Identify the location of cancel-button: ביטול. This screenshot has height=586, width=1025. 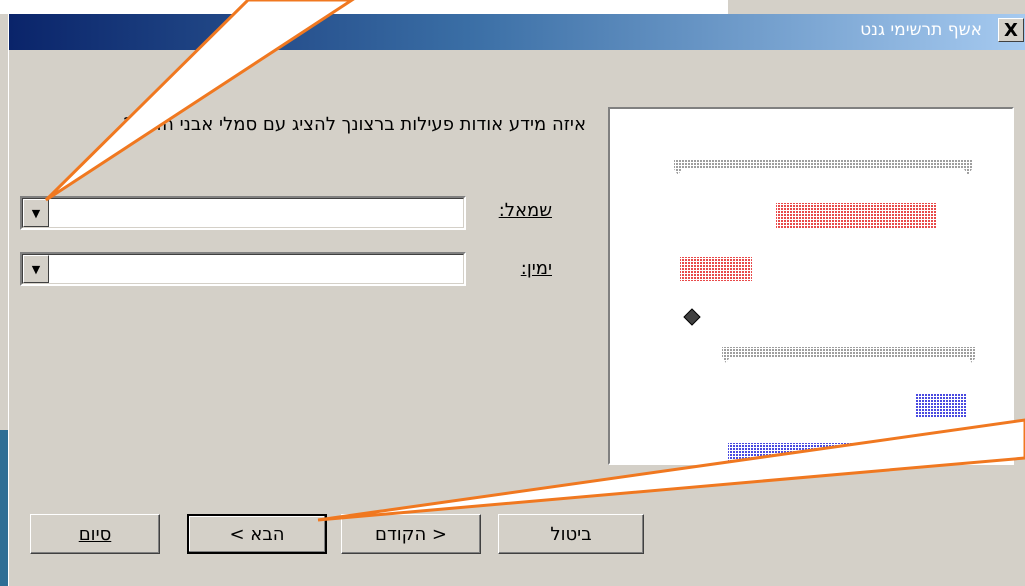
(571, 534).